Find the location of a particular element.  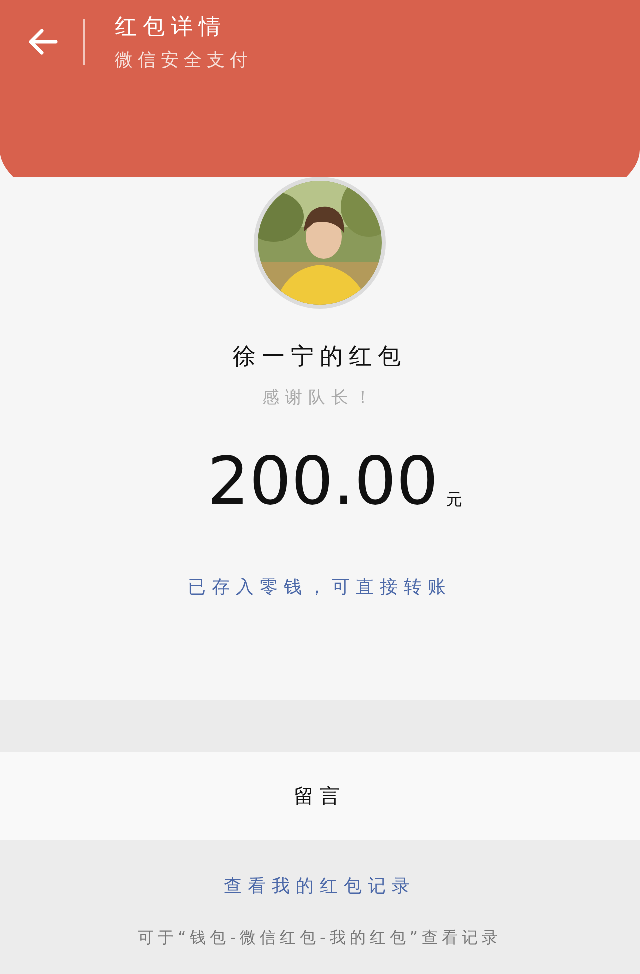

message-label: 留言 is located at coordinates (320, 796).